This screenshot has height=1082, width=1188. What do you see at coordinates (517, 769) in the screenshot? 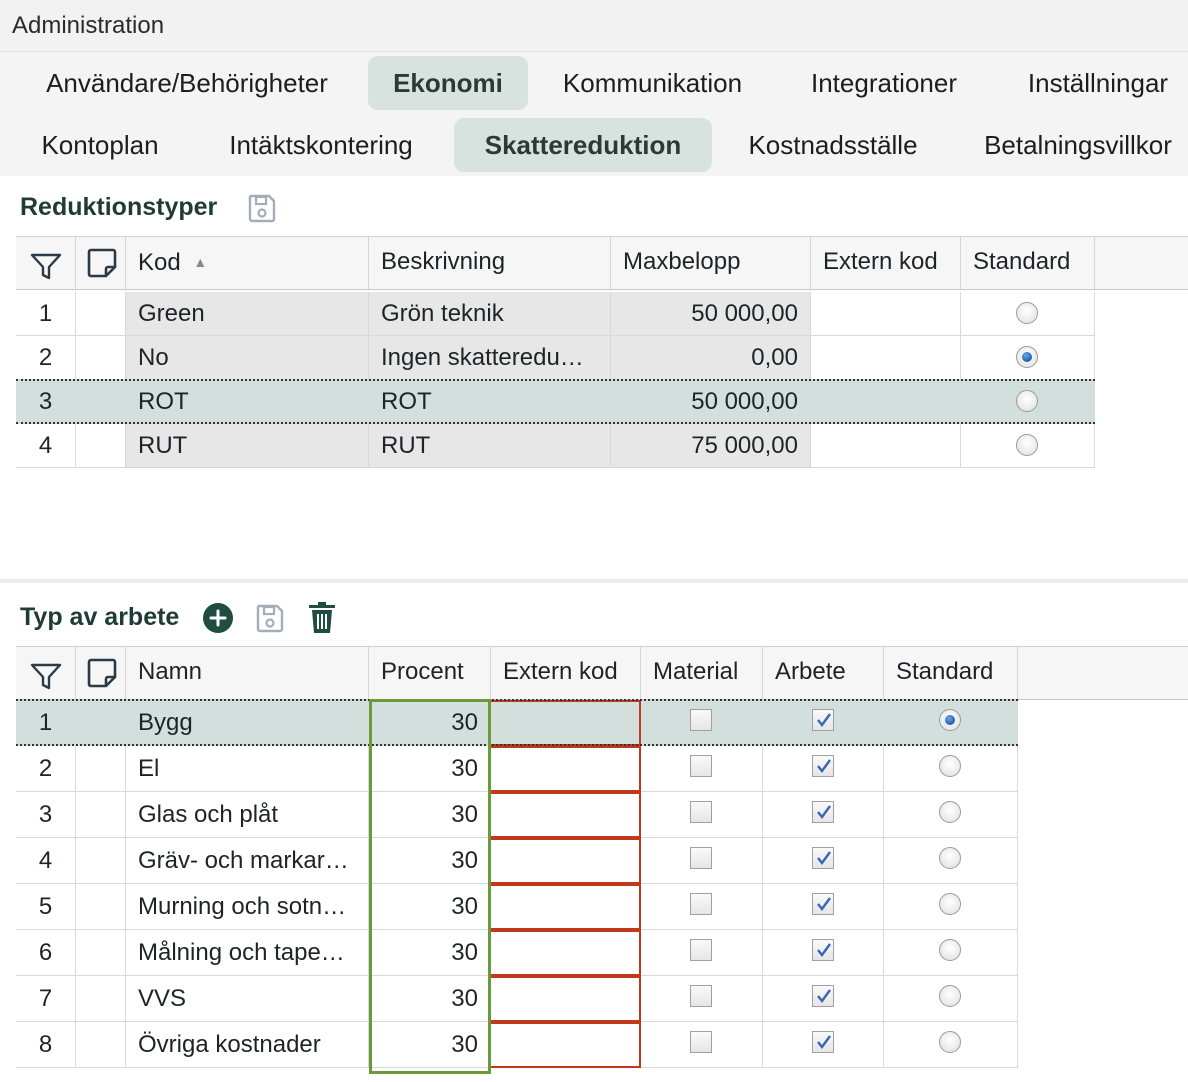
I see `table-row: 2 El 30` at bounding box center [517, 769].